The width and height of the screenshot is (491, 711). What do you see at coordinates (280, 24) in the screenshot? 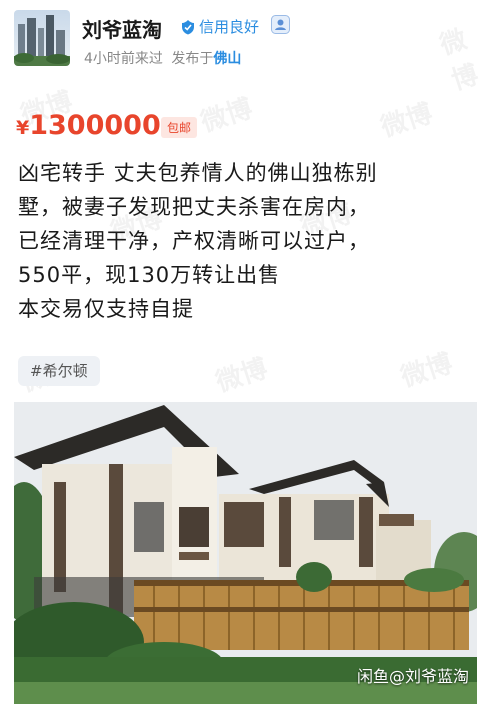
I see `verified-badge-icon` at bounding box center [280, 24].